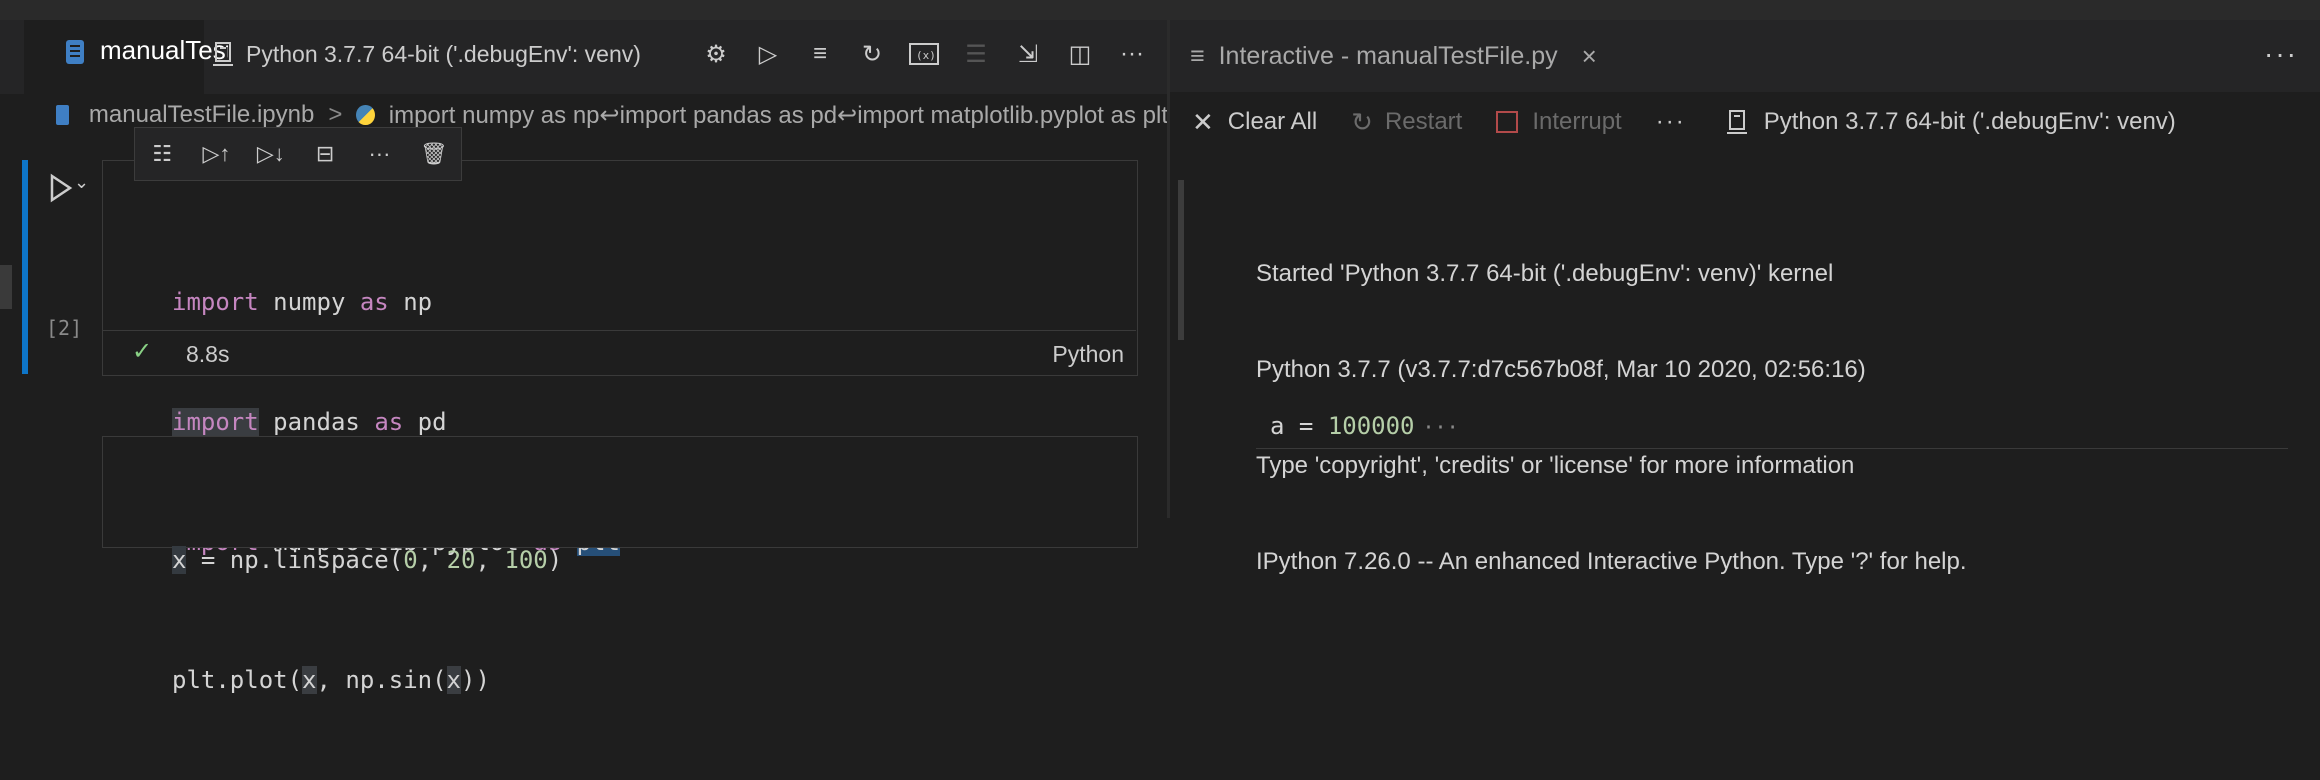 The image size is (2320, 780). Describe the element at coordinates (208, 354) in the screenshot. I see `execution-duration: 8.8s` at that location.